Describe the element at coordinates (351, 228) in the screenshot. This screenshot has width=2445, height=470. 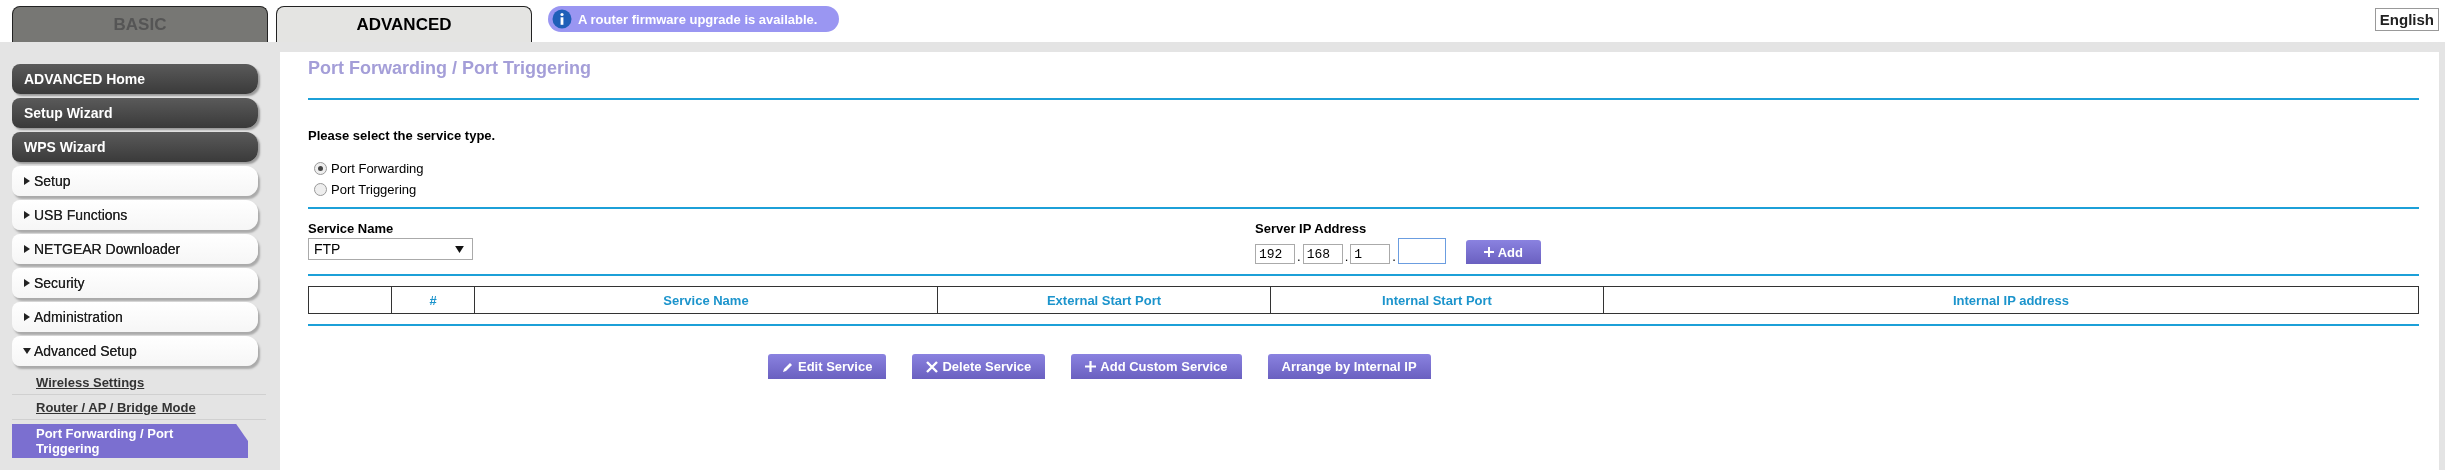
I see `field-label: Service Name` at that location.